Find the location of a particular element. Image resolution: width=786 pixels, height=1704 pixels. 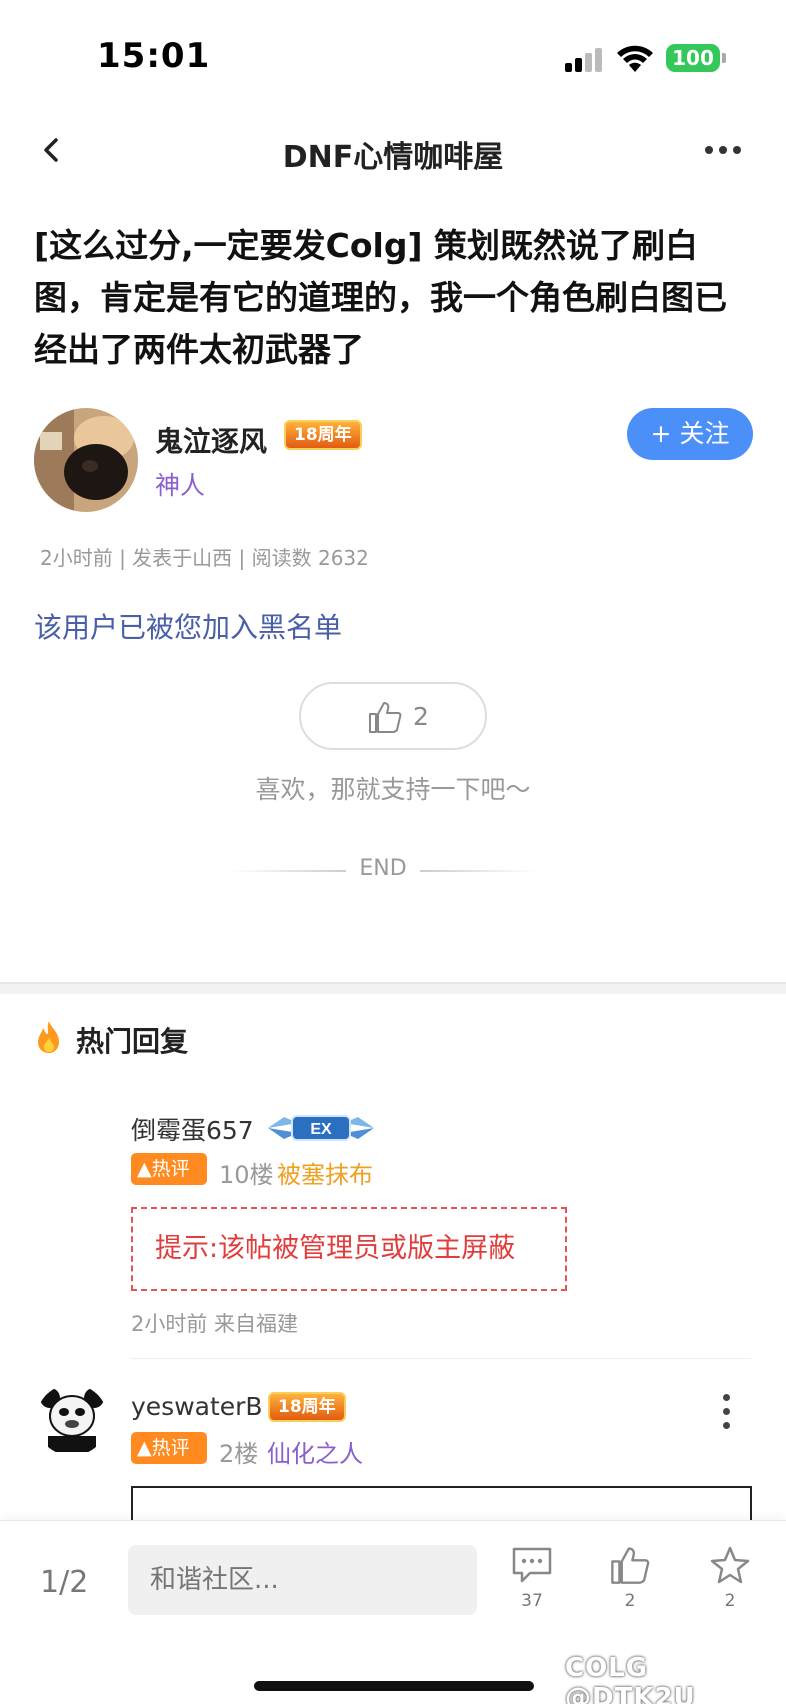

star-icon is located at coordinates (730, 1565).